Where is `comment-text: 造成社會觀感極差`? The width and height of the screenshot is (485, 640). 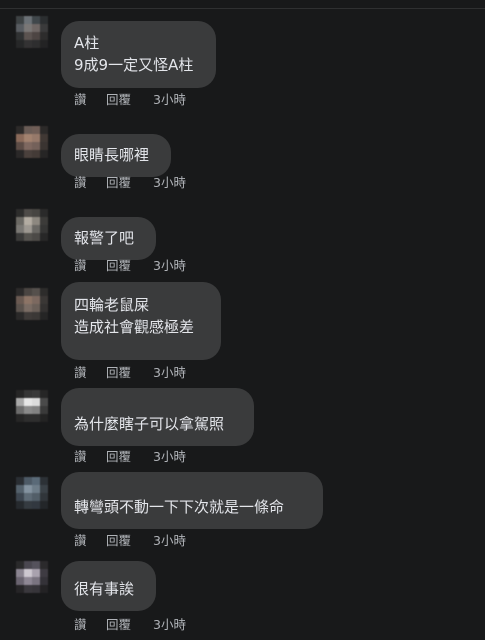
comment-text: 造成社會觀感極差 is located at coordinates (134, 327).